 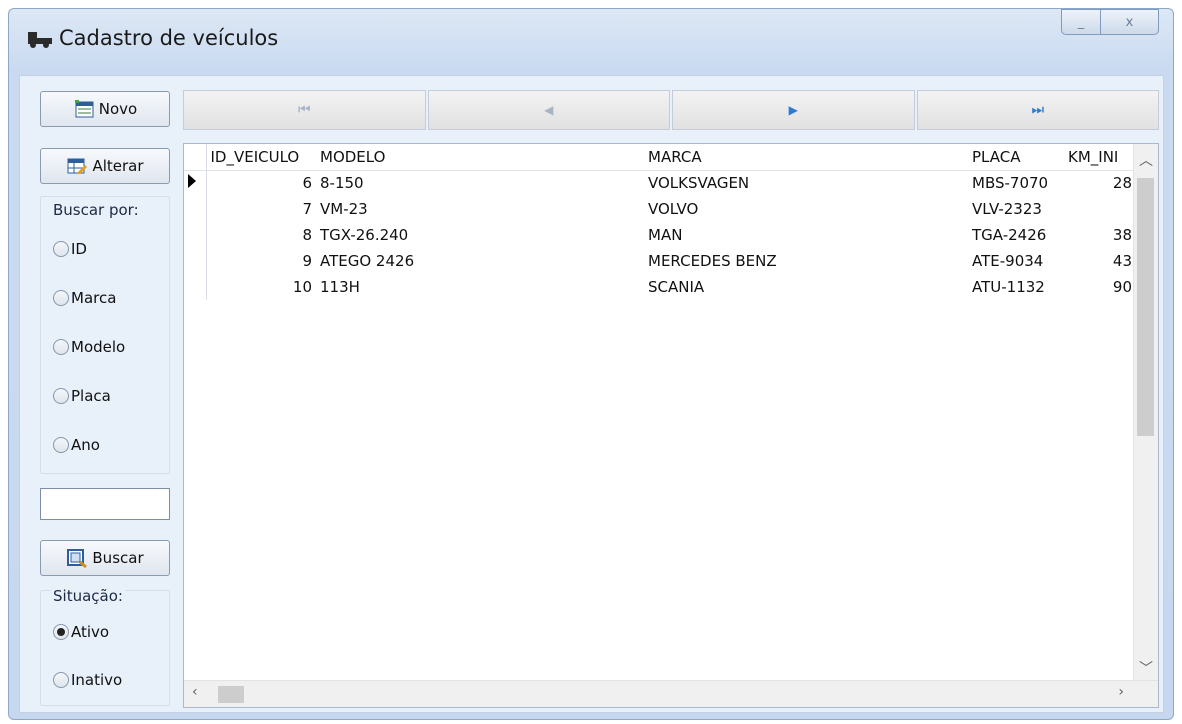 I want to click on table-row: 8 TGX-26.240 MAN TGA-2426 38, so click(x=660, y=235).